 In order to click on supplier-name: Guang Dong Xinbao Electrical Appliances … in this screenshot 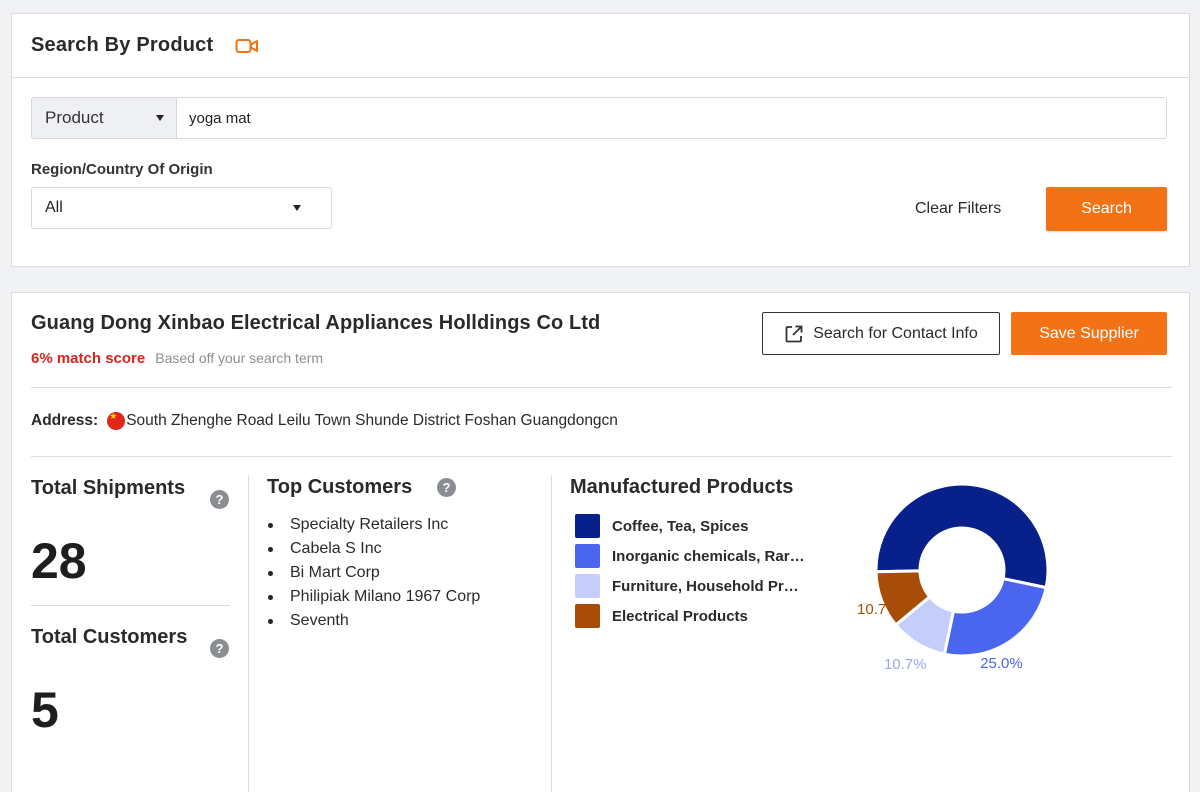, I will do `click(315, 323)`.